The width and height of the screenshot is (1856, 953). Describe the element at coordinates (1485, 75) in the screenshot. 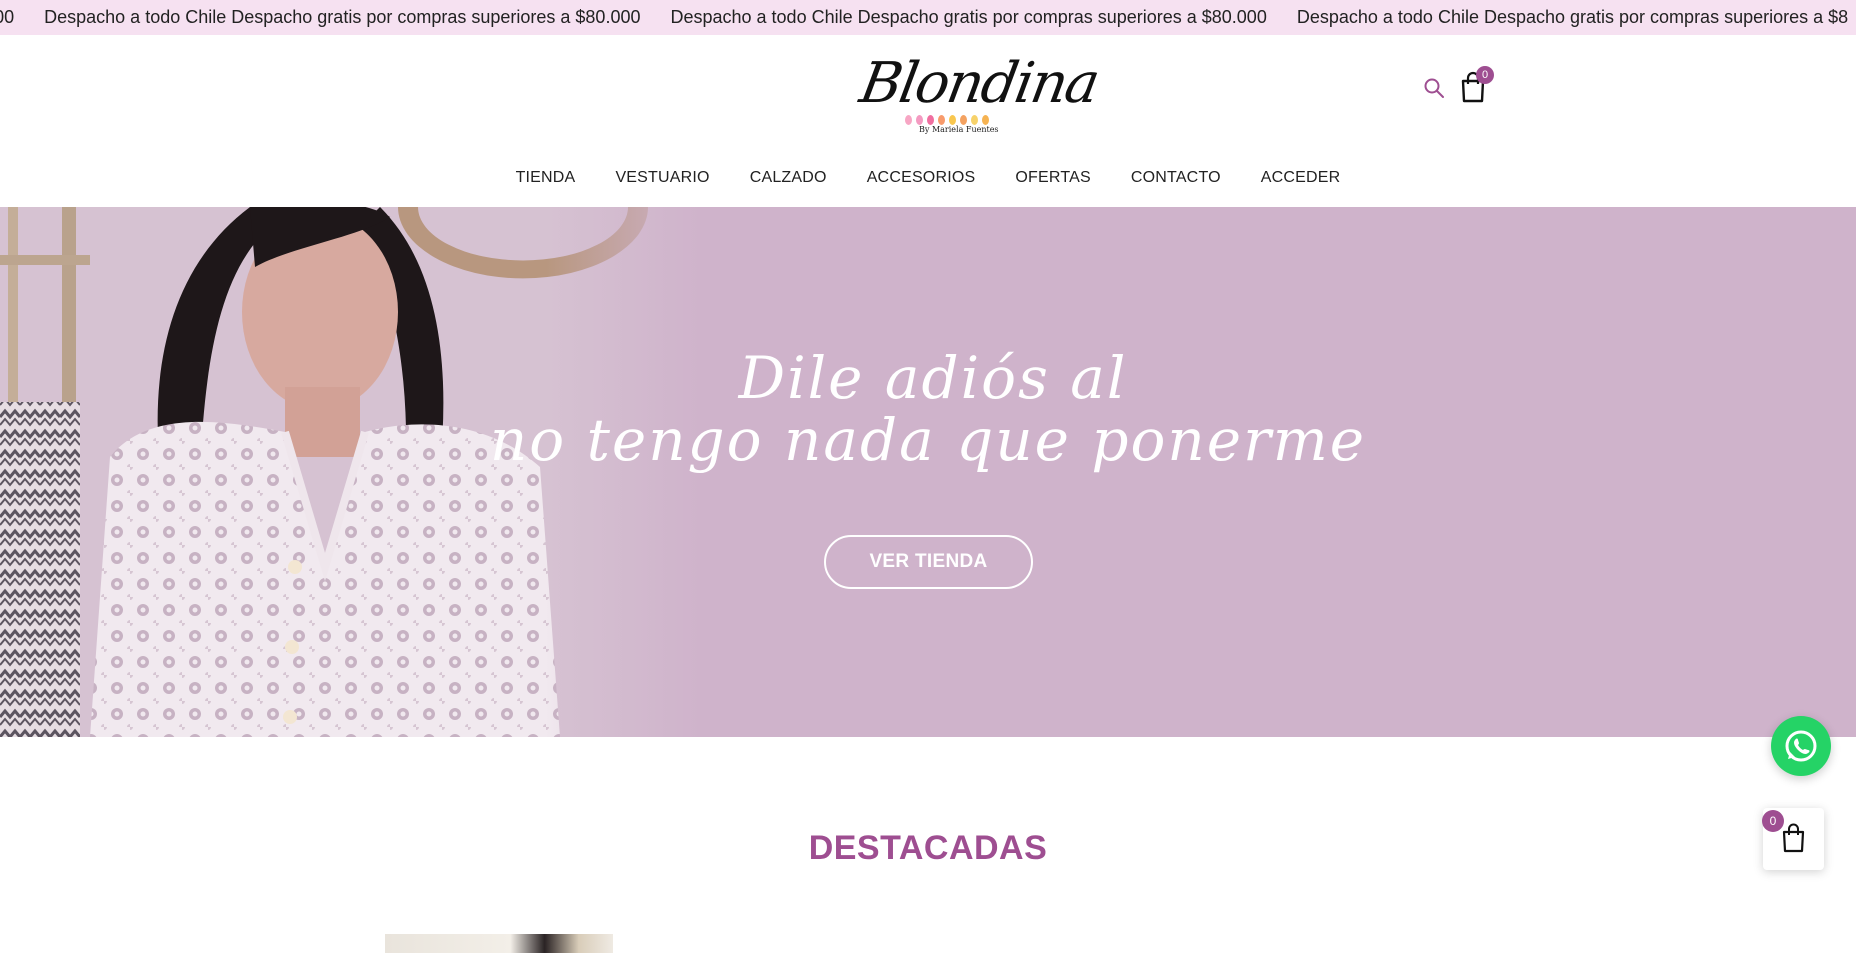

I see `cart-count-badge: 0` at that location.